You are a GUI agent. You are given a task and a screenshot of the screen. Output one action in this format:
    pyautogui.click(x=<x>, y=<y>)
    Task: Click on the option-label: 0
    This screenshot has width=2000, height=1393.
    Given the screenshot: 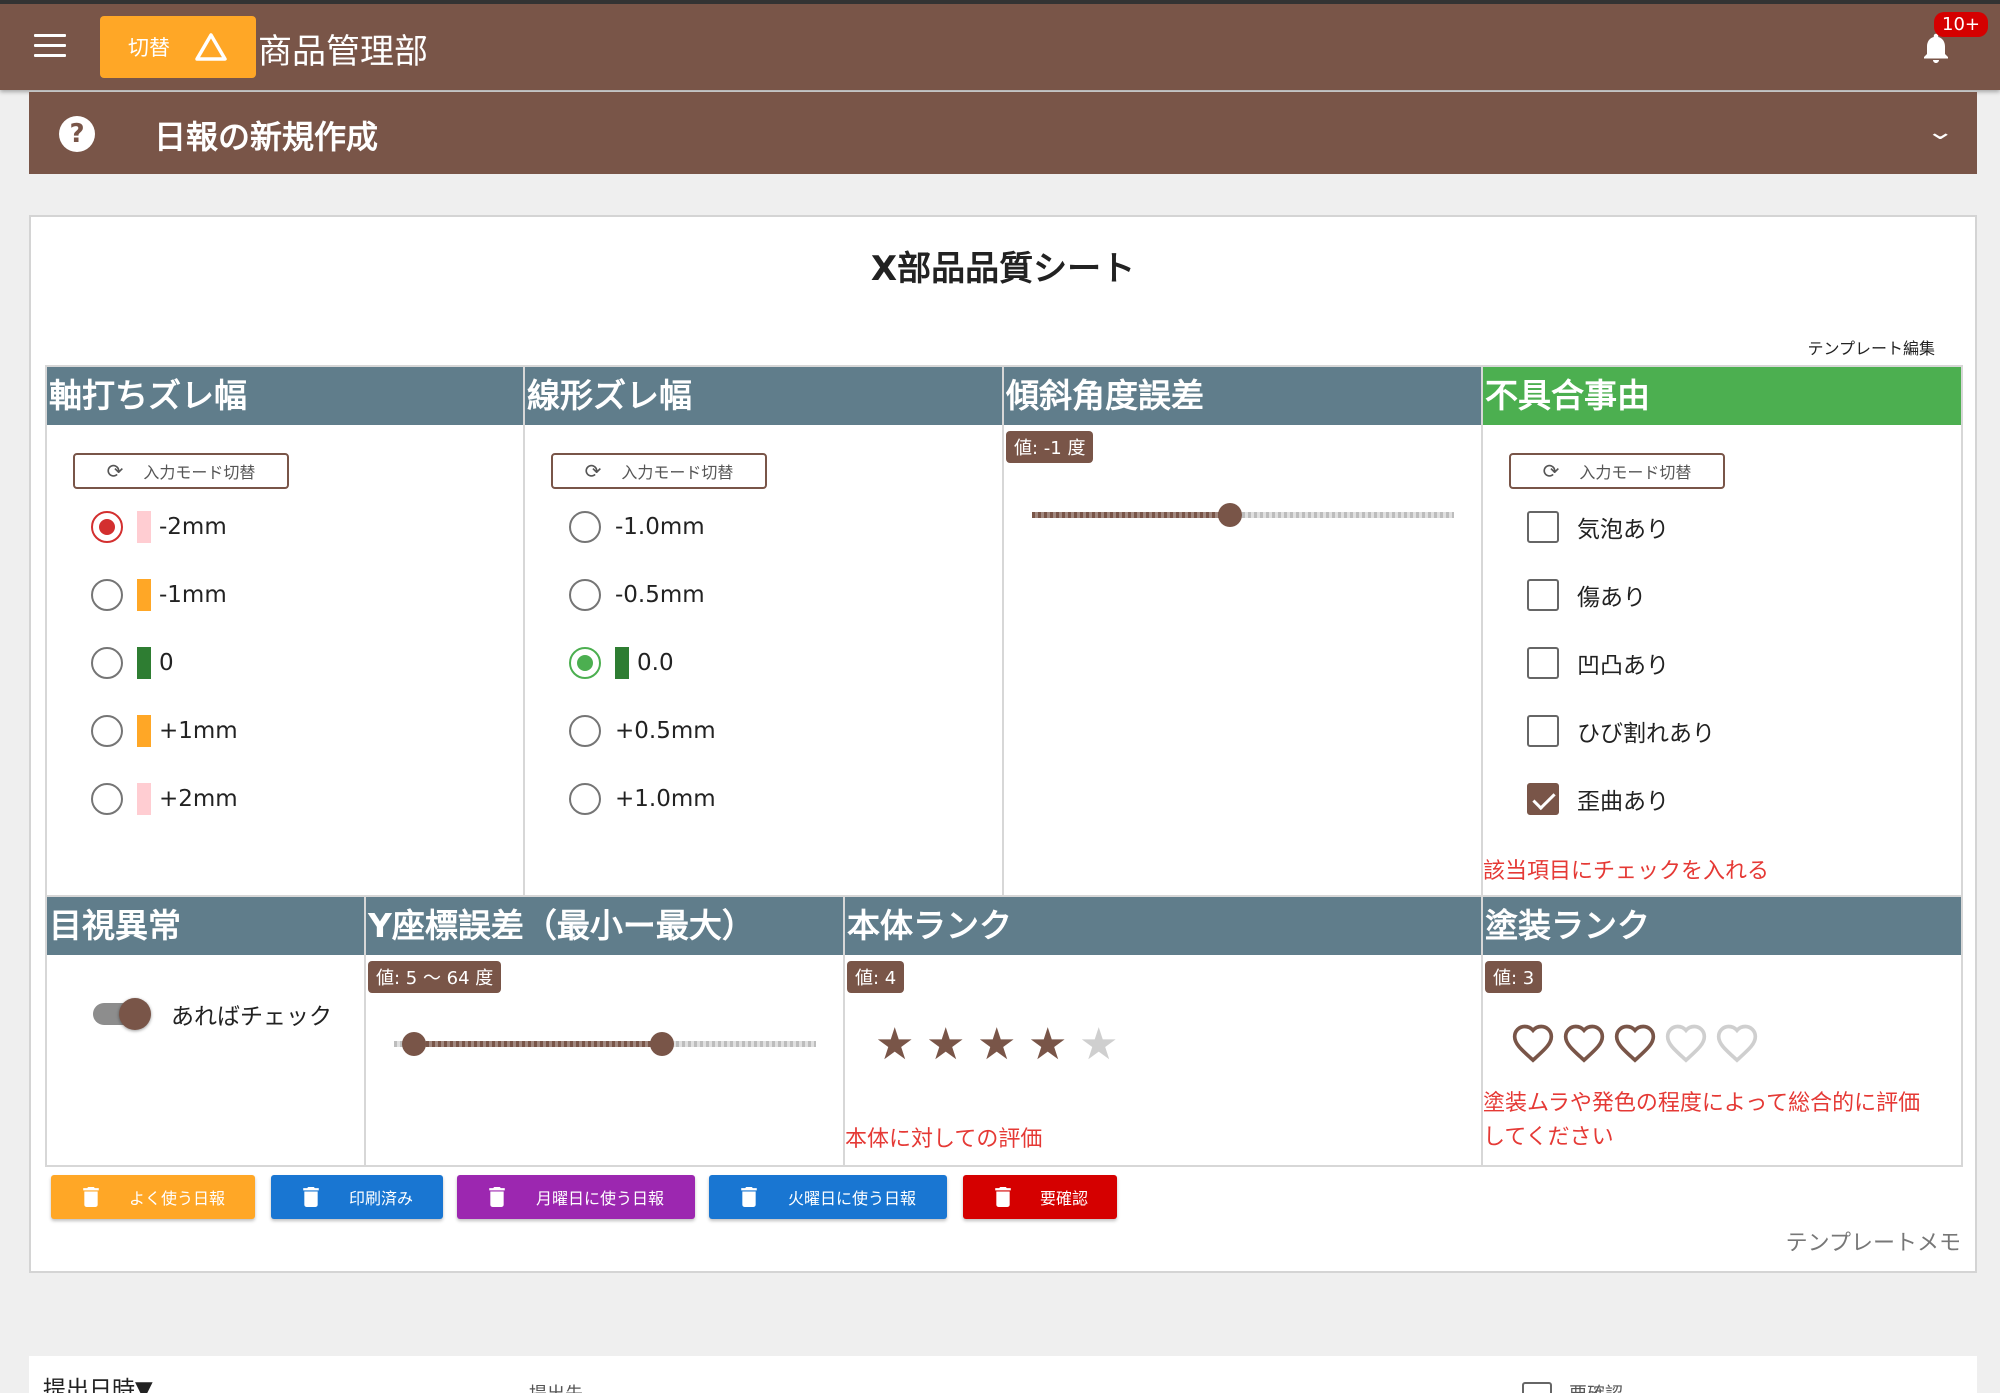 What is the action you would take?
    pyautogui.click(x=166, y=663)
    